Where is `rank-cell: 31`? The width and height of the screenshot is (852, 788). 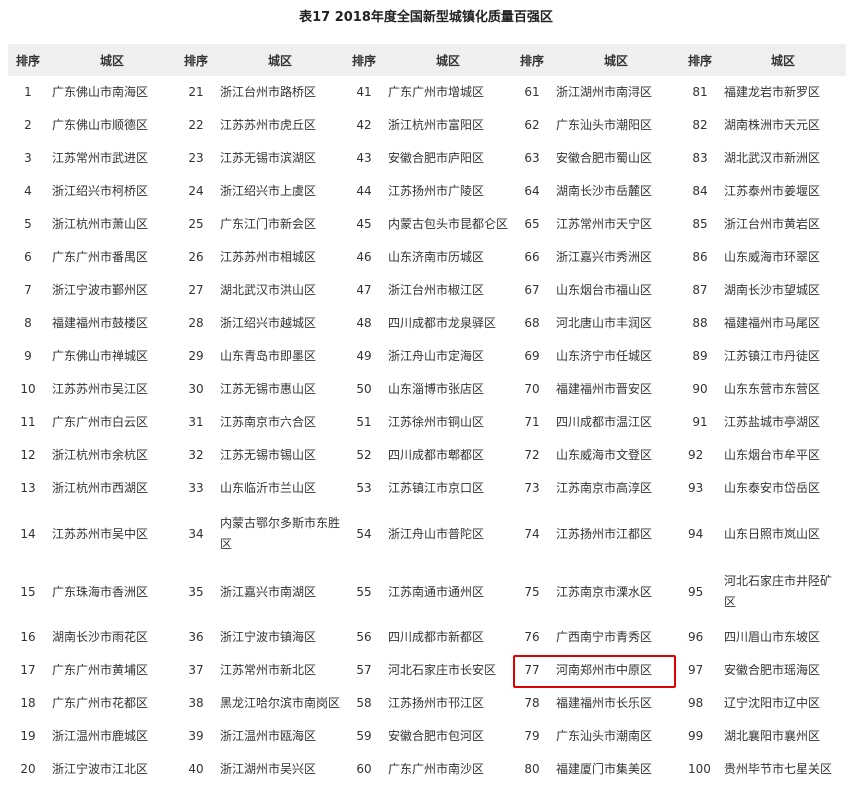
rank-cell: 31 is located at coordinates (196, 422).